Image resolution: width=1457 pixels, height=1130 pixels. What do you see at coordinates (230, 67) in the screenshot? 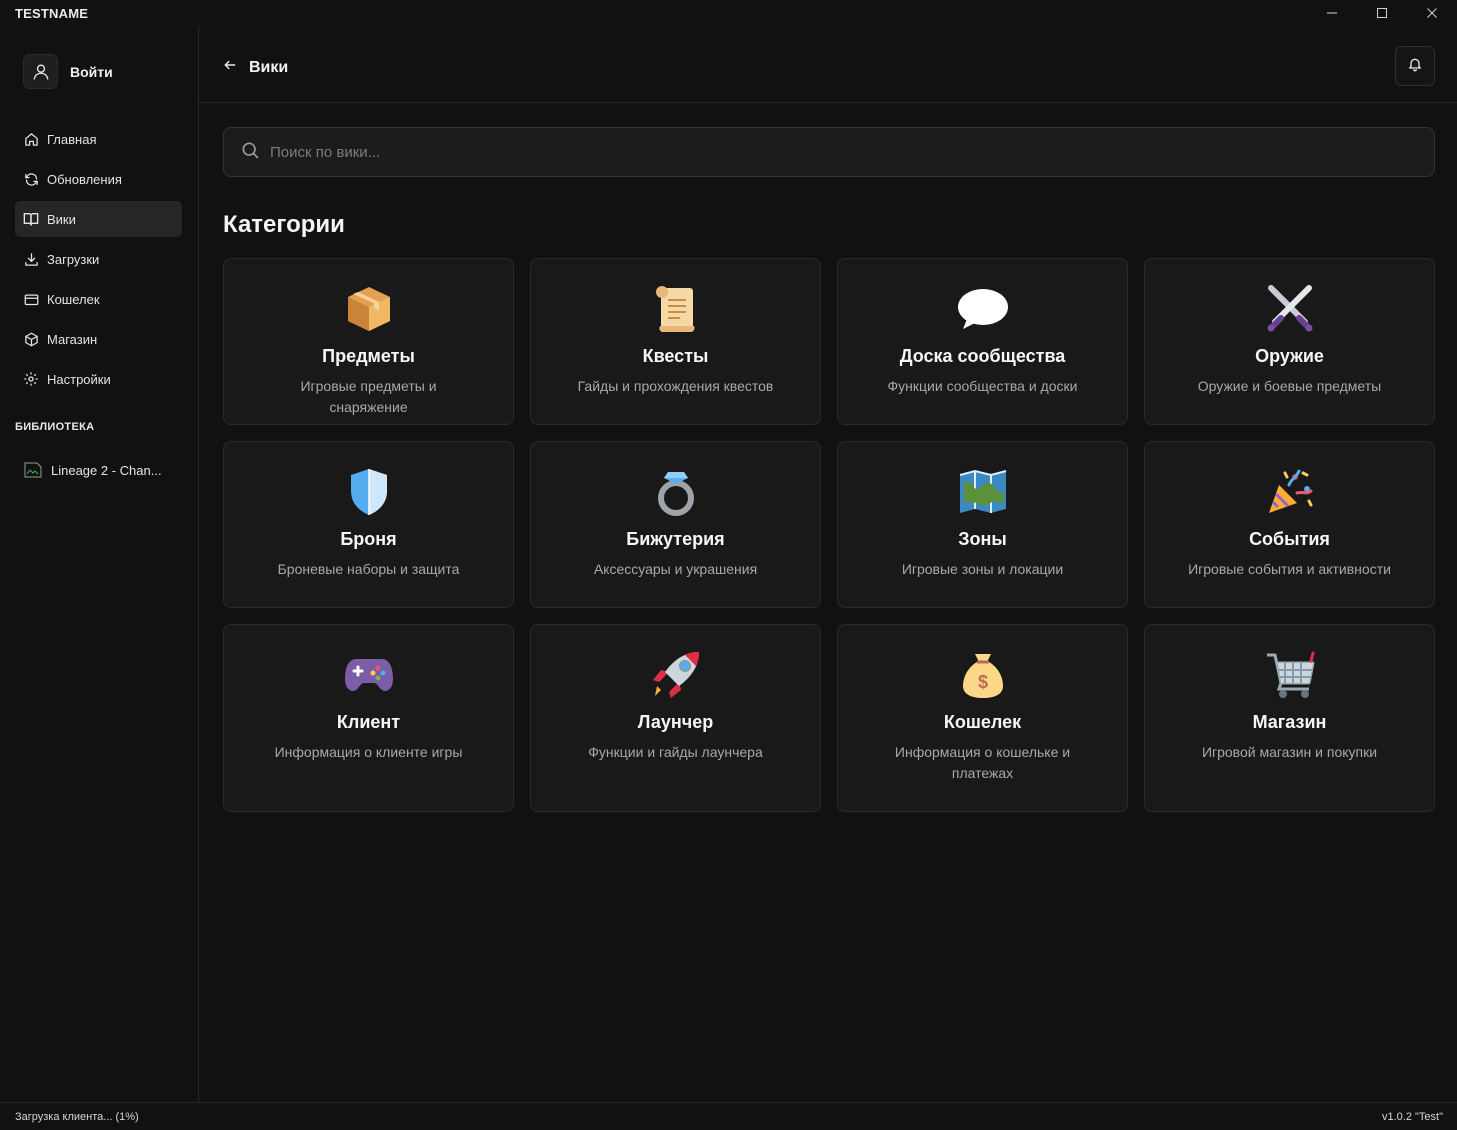
I see `arrow-left-icon` at bounding box center [230, 67].